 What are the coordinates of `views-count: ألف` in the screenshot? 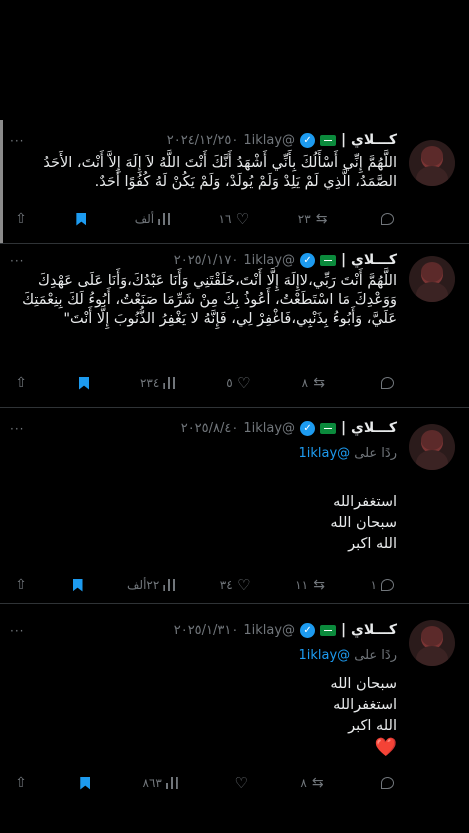 It's located at (144, 219).